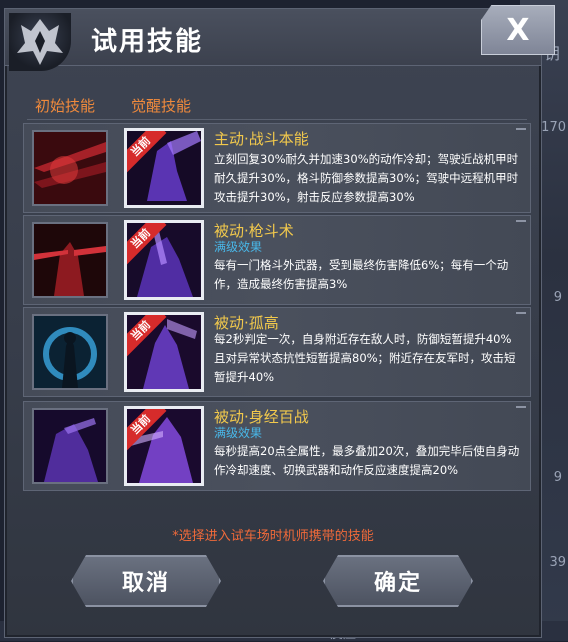 The width and height of the screenshot is (568, 642). What do you see at coordinates (161, 106) in the screenshot?
I see `column-label-awaken: 觉醒技能` at bounding box center [161, 106].